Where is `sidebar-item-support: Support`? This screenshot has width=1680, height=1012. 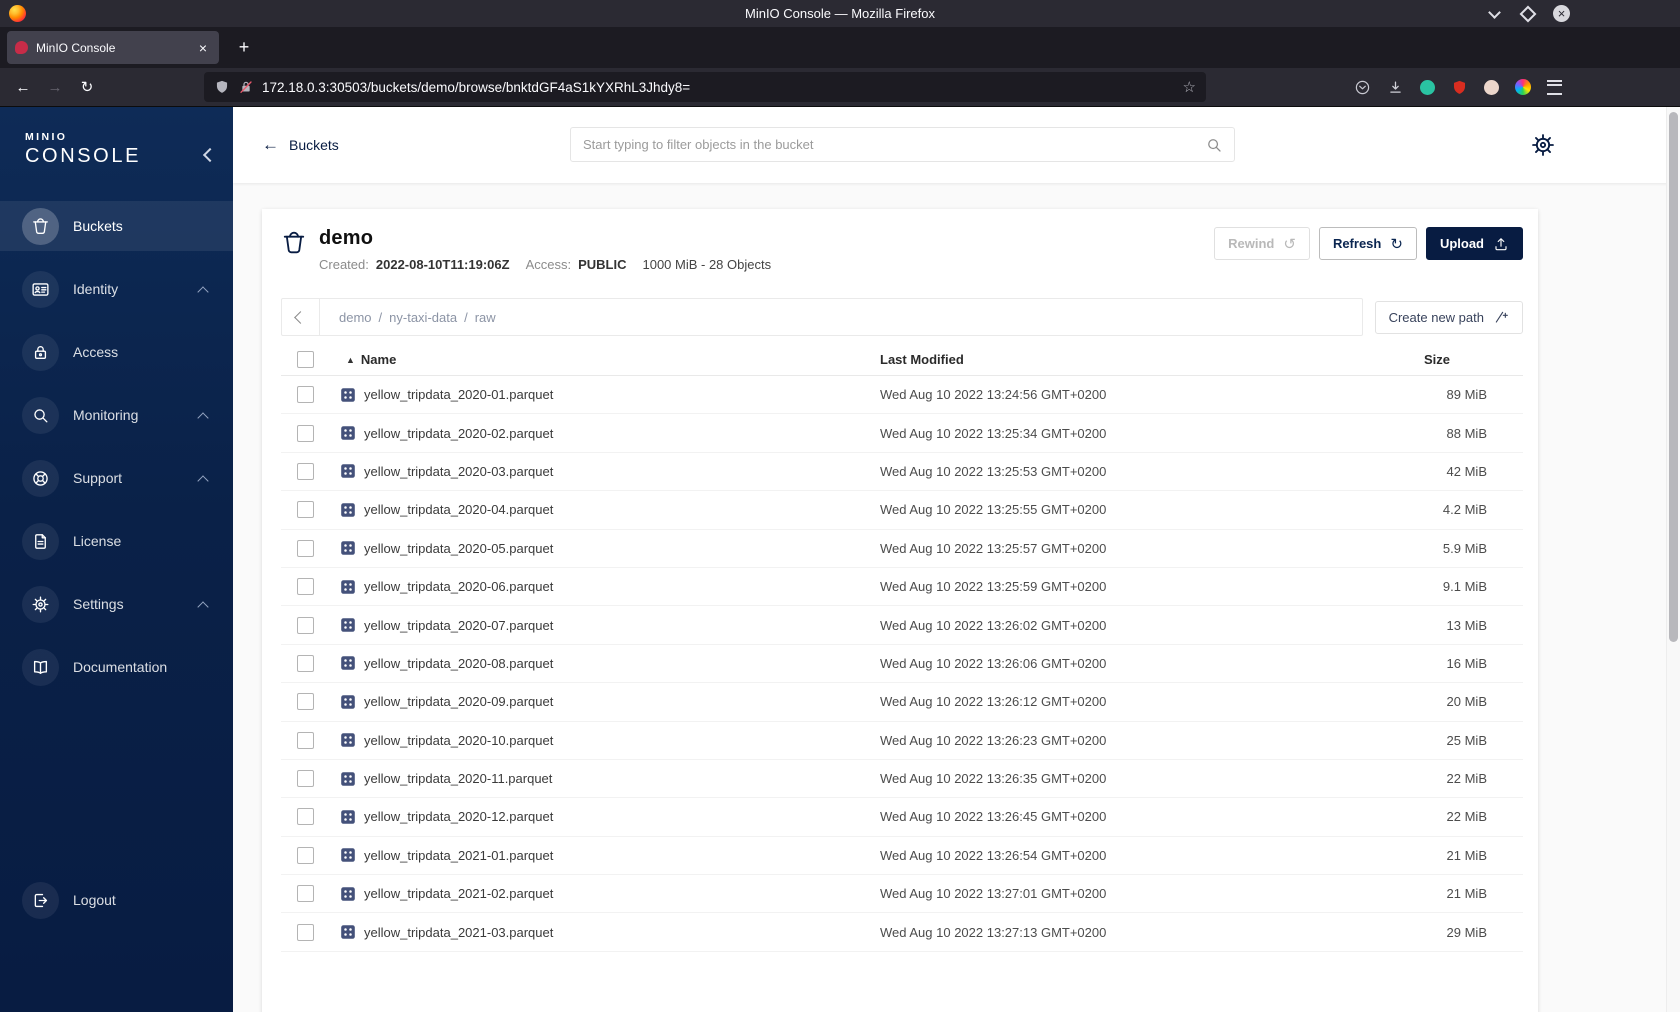
sidebar-item-support: Support is located at coordinates (116, 478).